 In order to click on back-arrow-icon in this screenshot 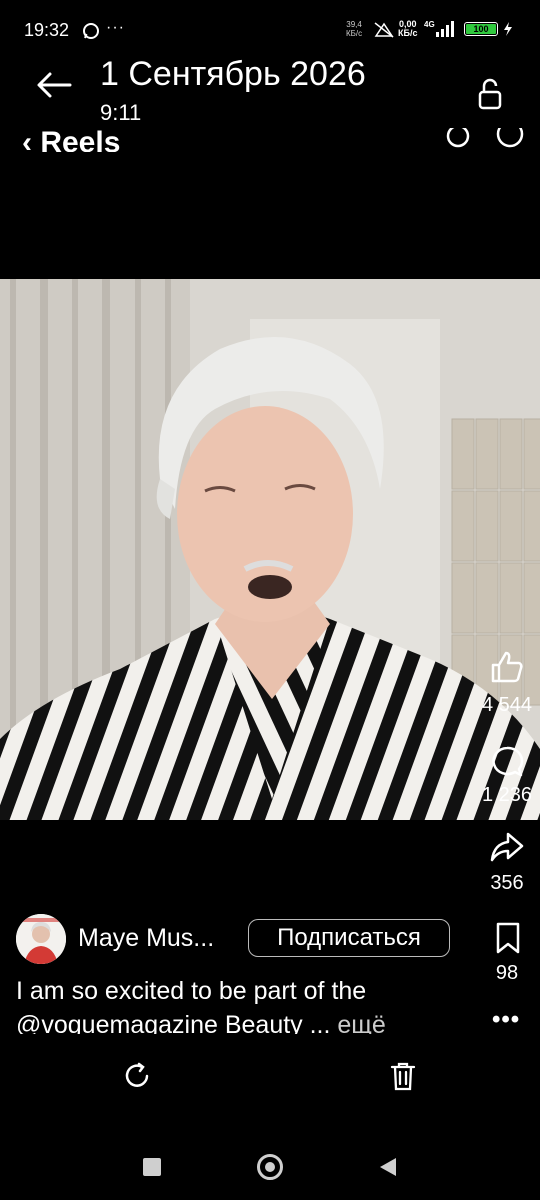, I will do `click(54, 85)`.